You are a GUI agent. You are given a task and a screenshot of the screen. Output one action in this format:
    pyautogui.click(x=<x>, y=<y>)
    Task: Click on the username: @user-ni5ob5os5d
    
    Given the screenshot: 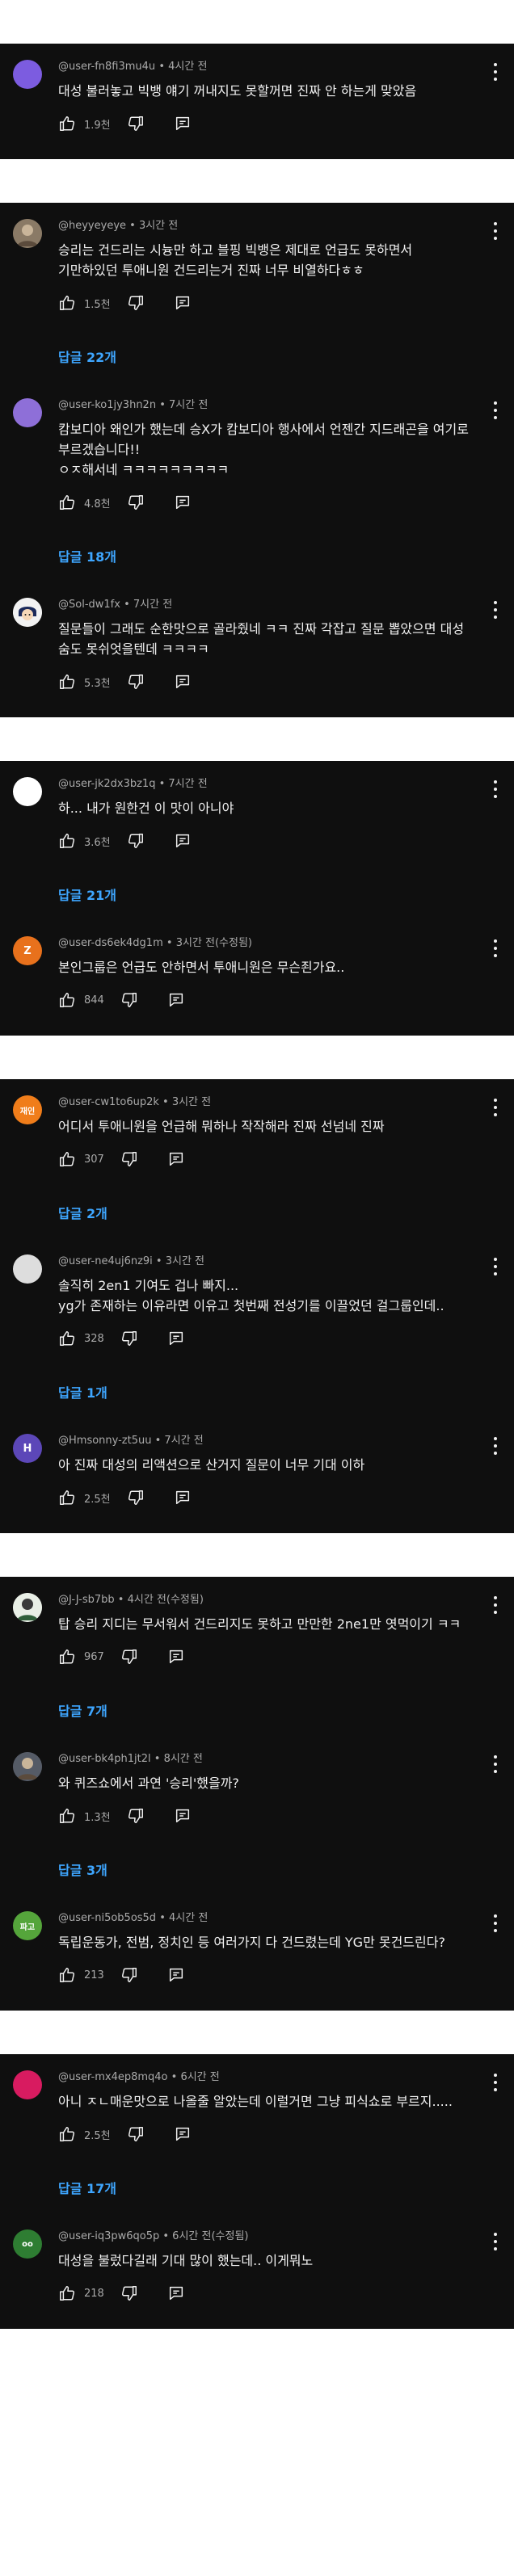 What is the action you would take?
    pyautogui.click(x=107, y=1918)
    